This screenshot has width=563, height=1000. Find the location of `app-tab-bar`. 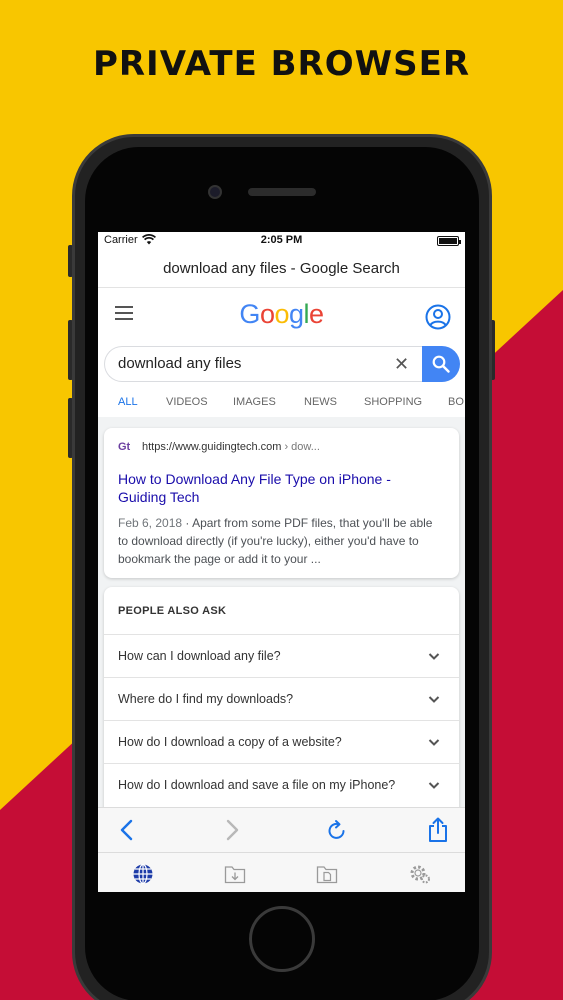

app-tab-bar is located at coordinates (281, 872).